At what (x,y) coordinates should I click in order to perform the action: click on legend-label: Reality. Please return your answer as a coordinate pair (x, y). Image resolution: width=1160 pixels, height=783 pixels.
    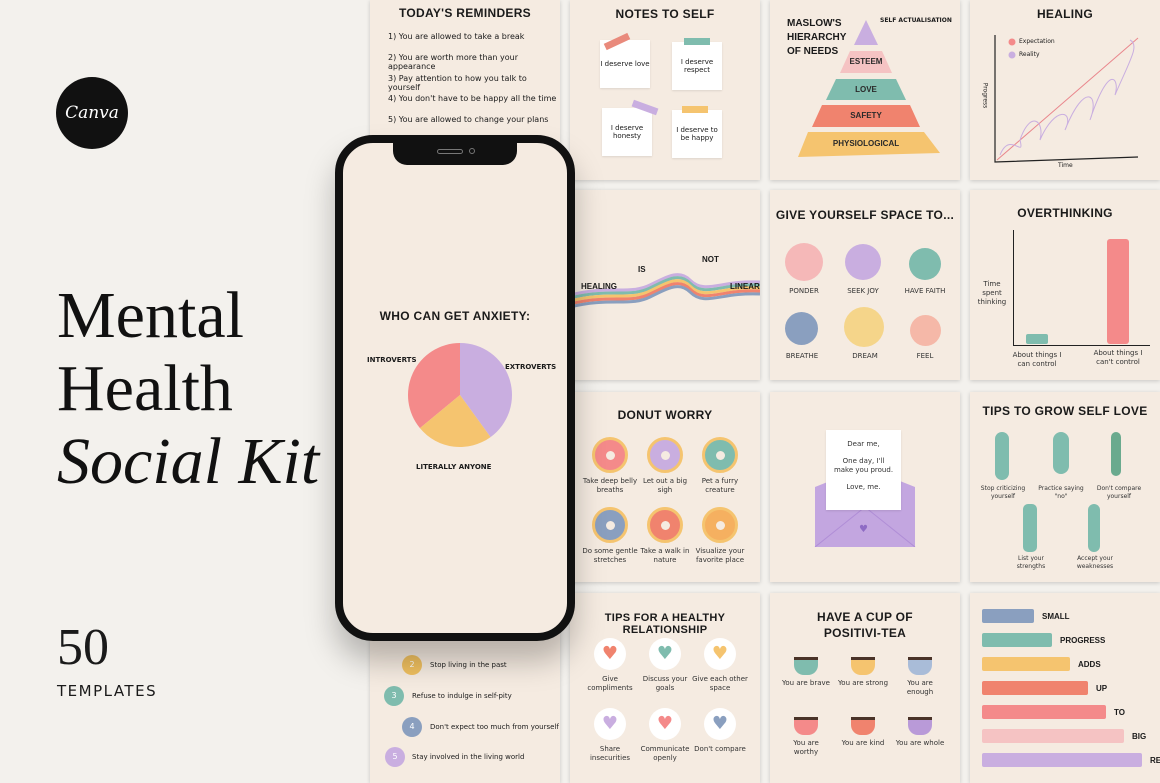
    Looking at the image, I should click on (1029, 54).